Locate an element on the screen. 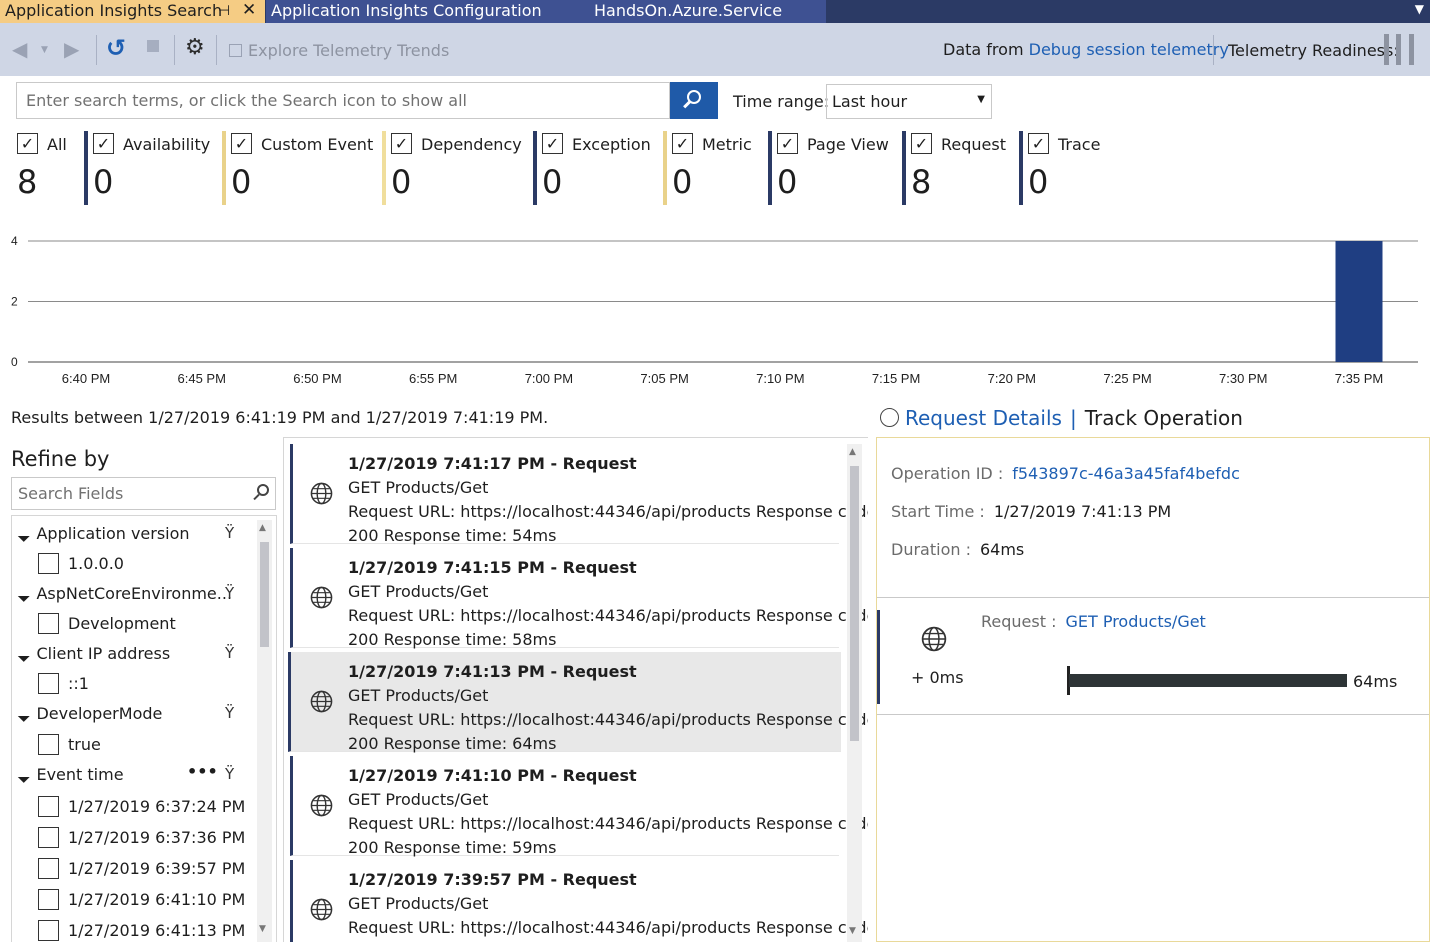 This screenshot has height=942, width=1430. refine-option: Development is located at coordinates (107, 624).